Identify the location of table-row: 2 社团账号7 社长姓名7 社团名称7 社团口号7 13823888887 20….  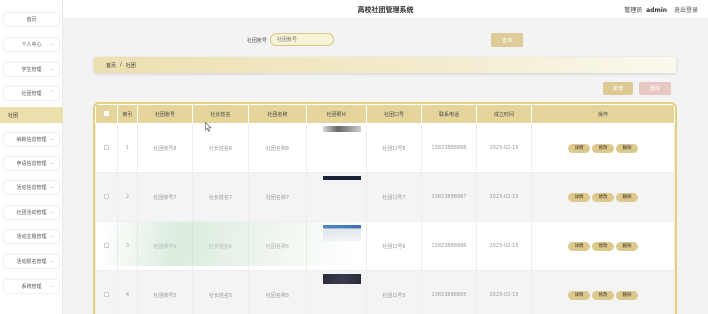
(385, 197).